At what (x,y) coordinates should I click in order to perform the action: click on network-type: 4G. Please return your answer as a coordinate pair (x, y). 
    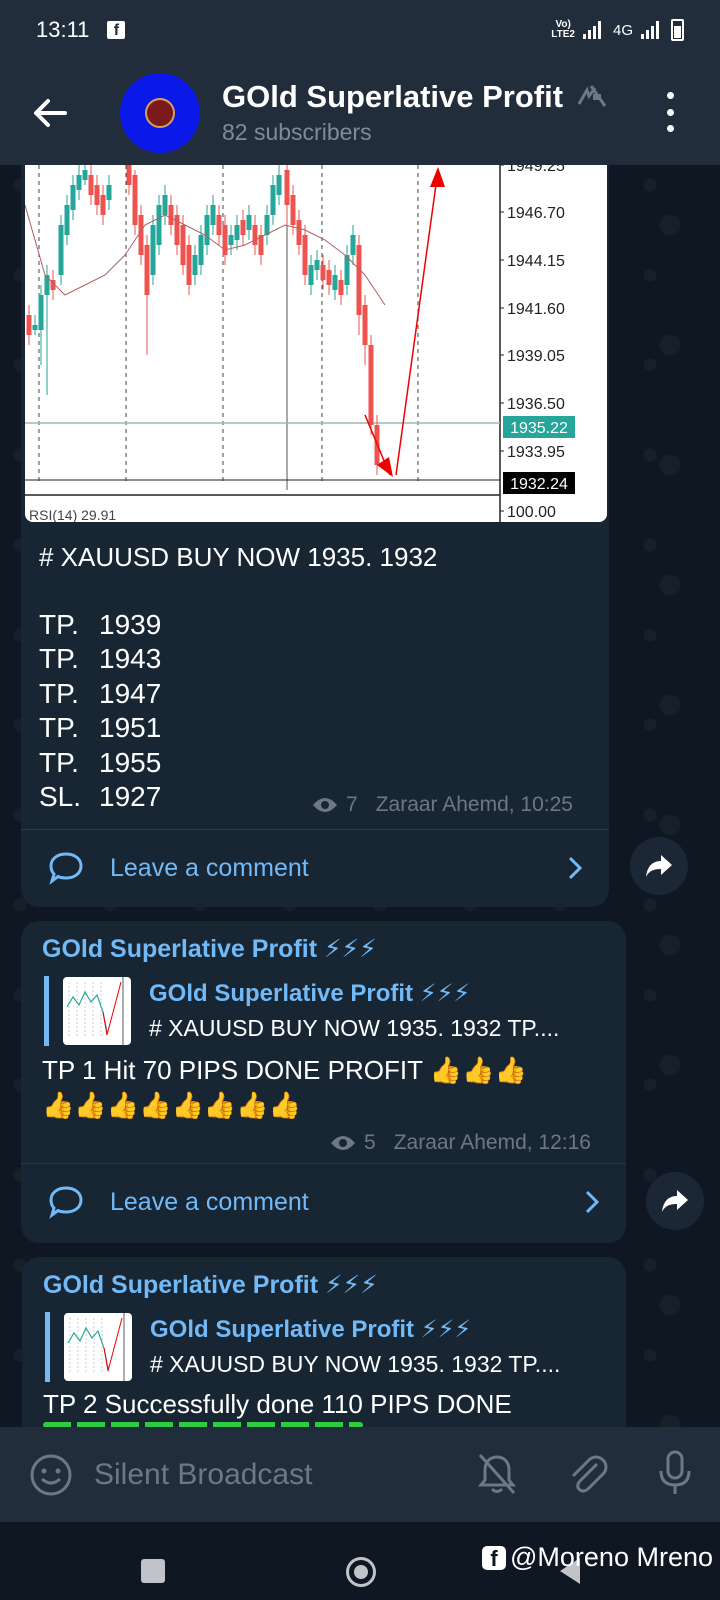
    Looking at the image, I should click on (622, 30).